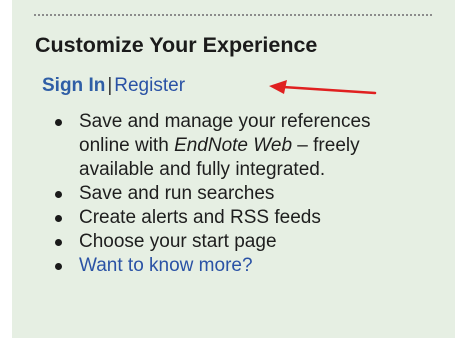 The height and width of the screenshot is (351, 466). I want to click on dotted-divider, so click(233, 15).